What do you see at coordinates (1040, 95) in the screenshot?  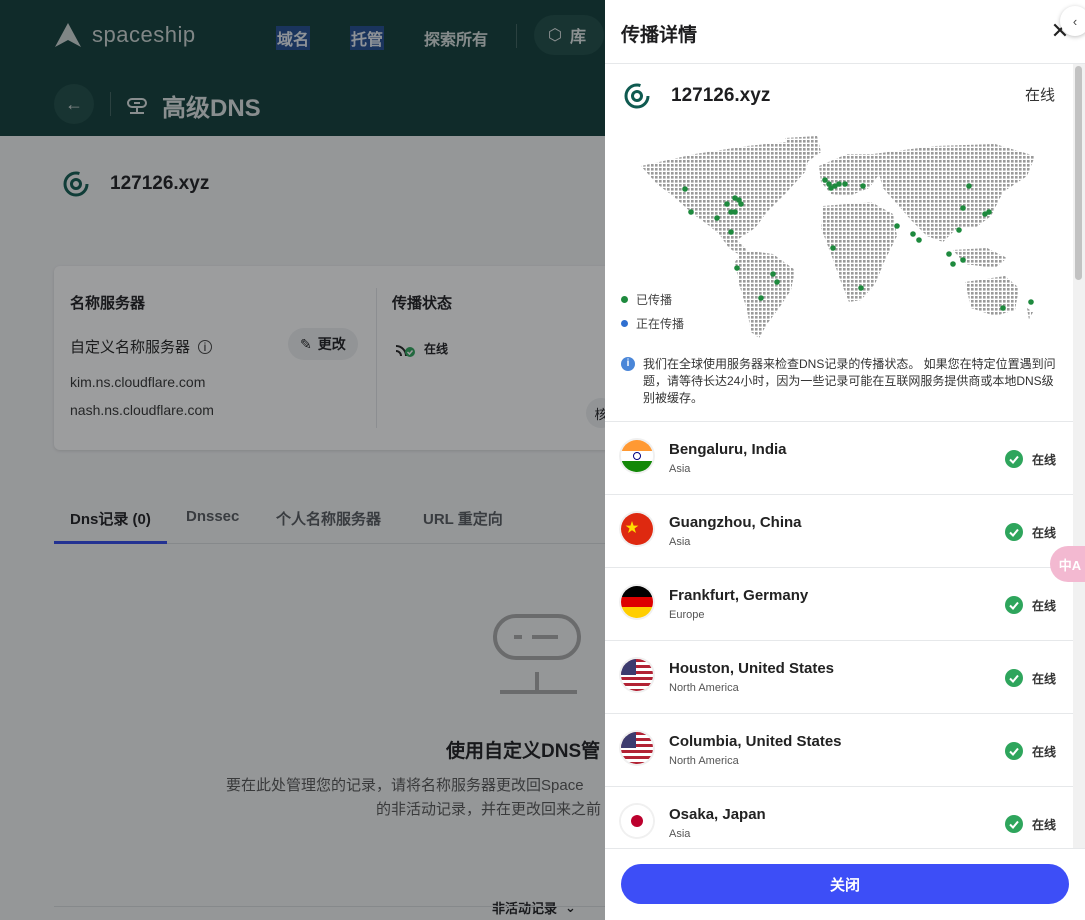 I see `drawer-domain-status: 在线` at bounding box center [1040, 95].